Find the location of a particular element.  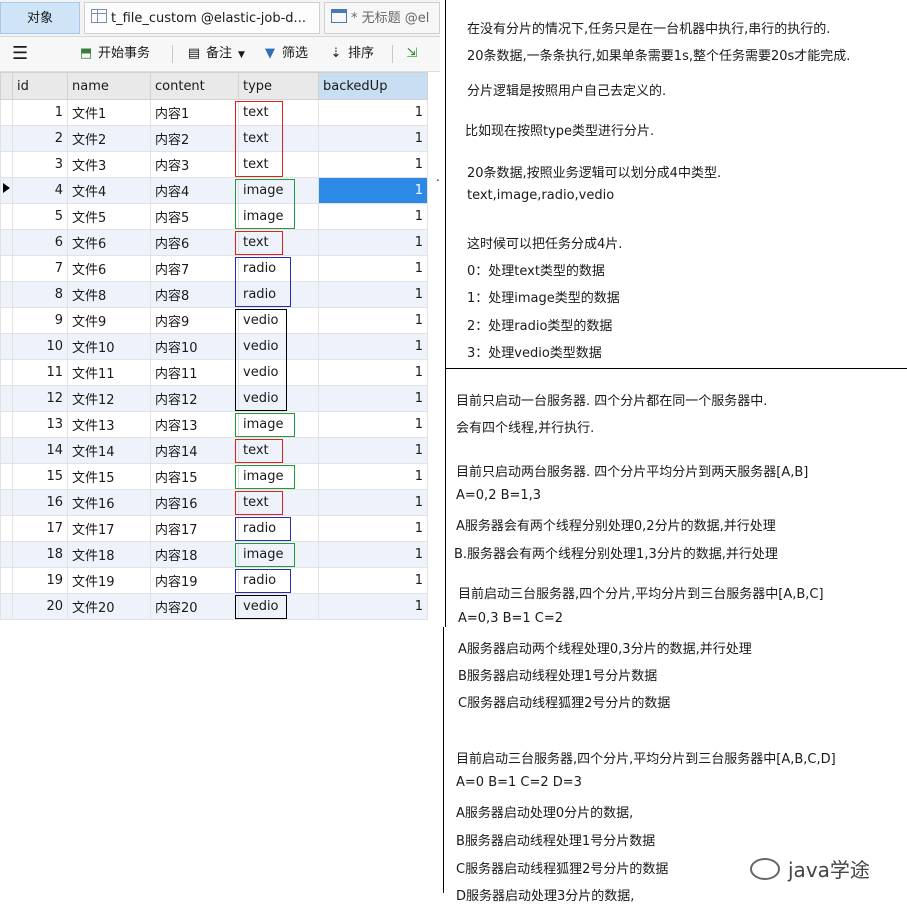

table-row: 10 文件10 内容10 vedio 1 is located at coordinates (214, 346).